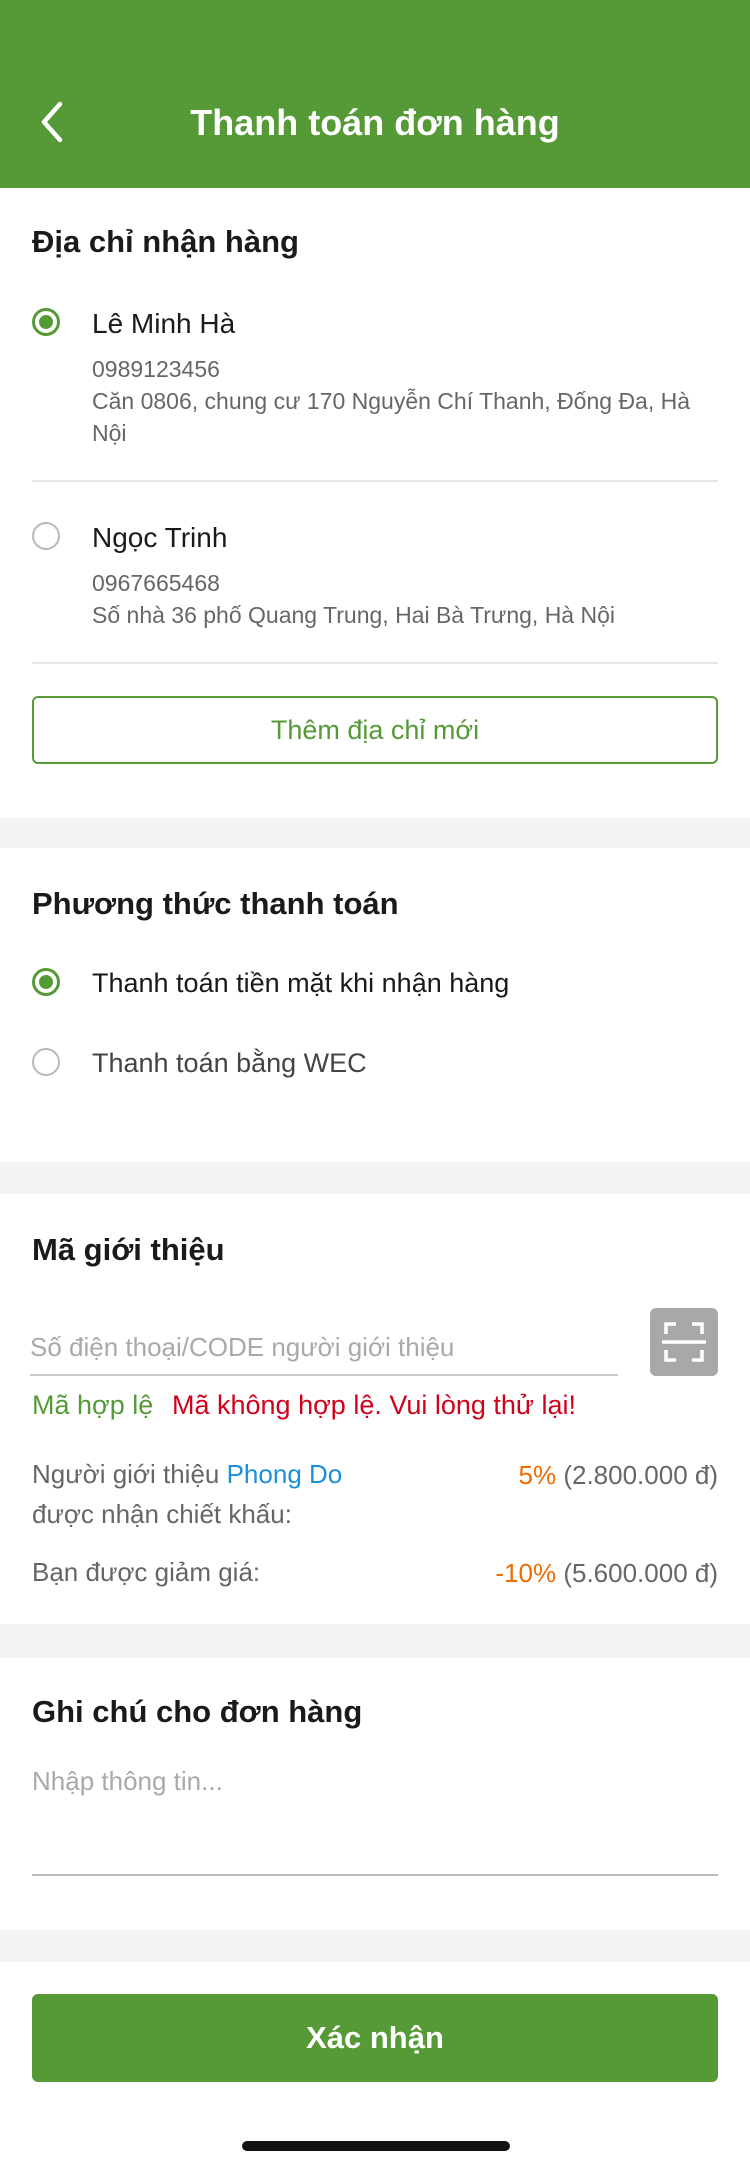 This screenshot has width=750, height=2172. I want to click on discount-label: Bạn được giảm giá:, so click(146, 1572).